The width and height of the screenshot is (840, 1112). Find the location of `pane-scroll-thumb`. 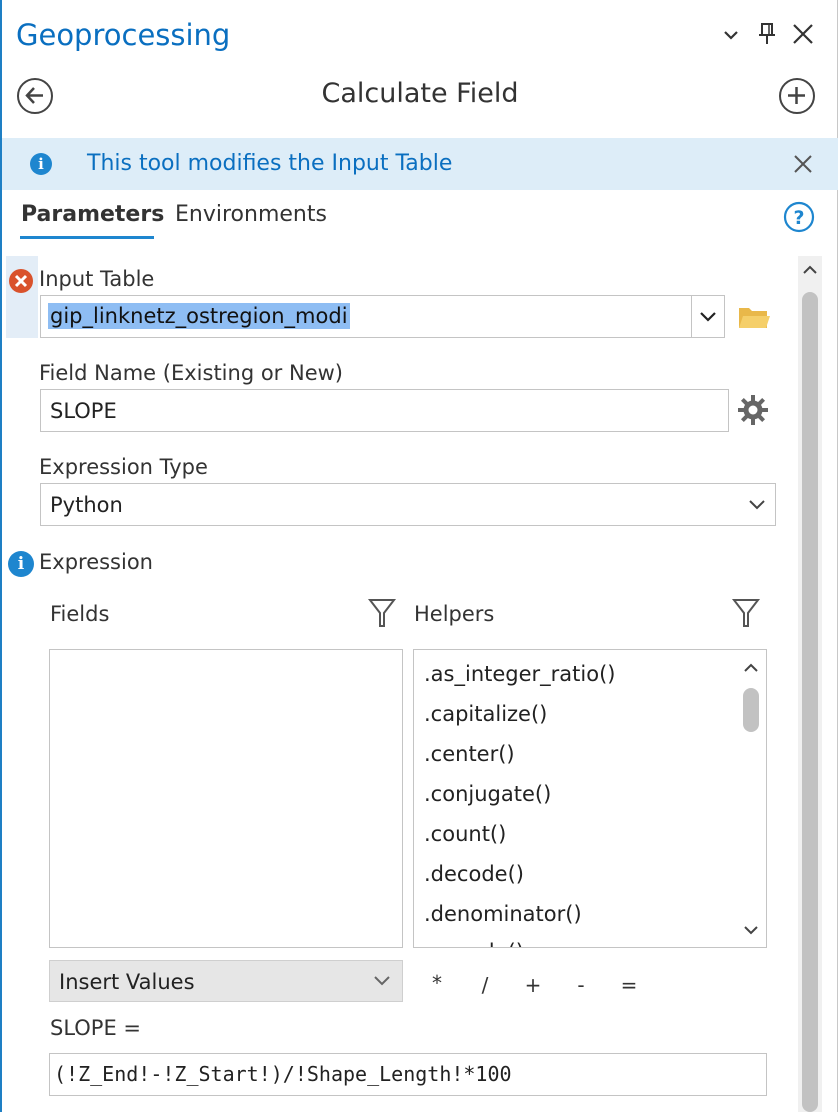

pane-scroll-thumb is located at coordinates (810, 702).